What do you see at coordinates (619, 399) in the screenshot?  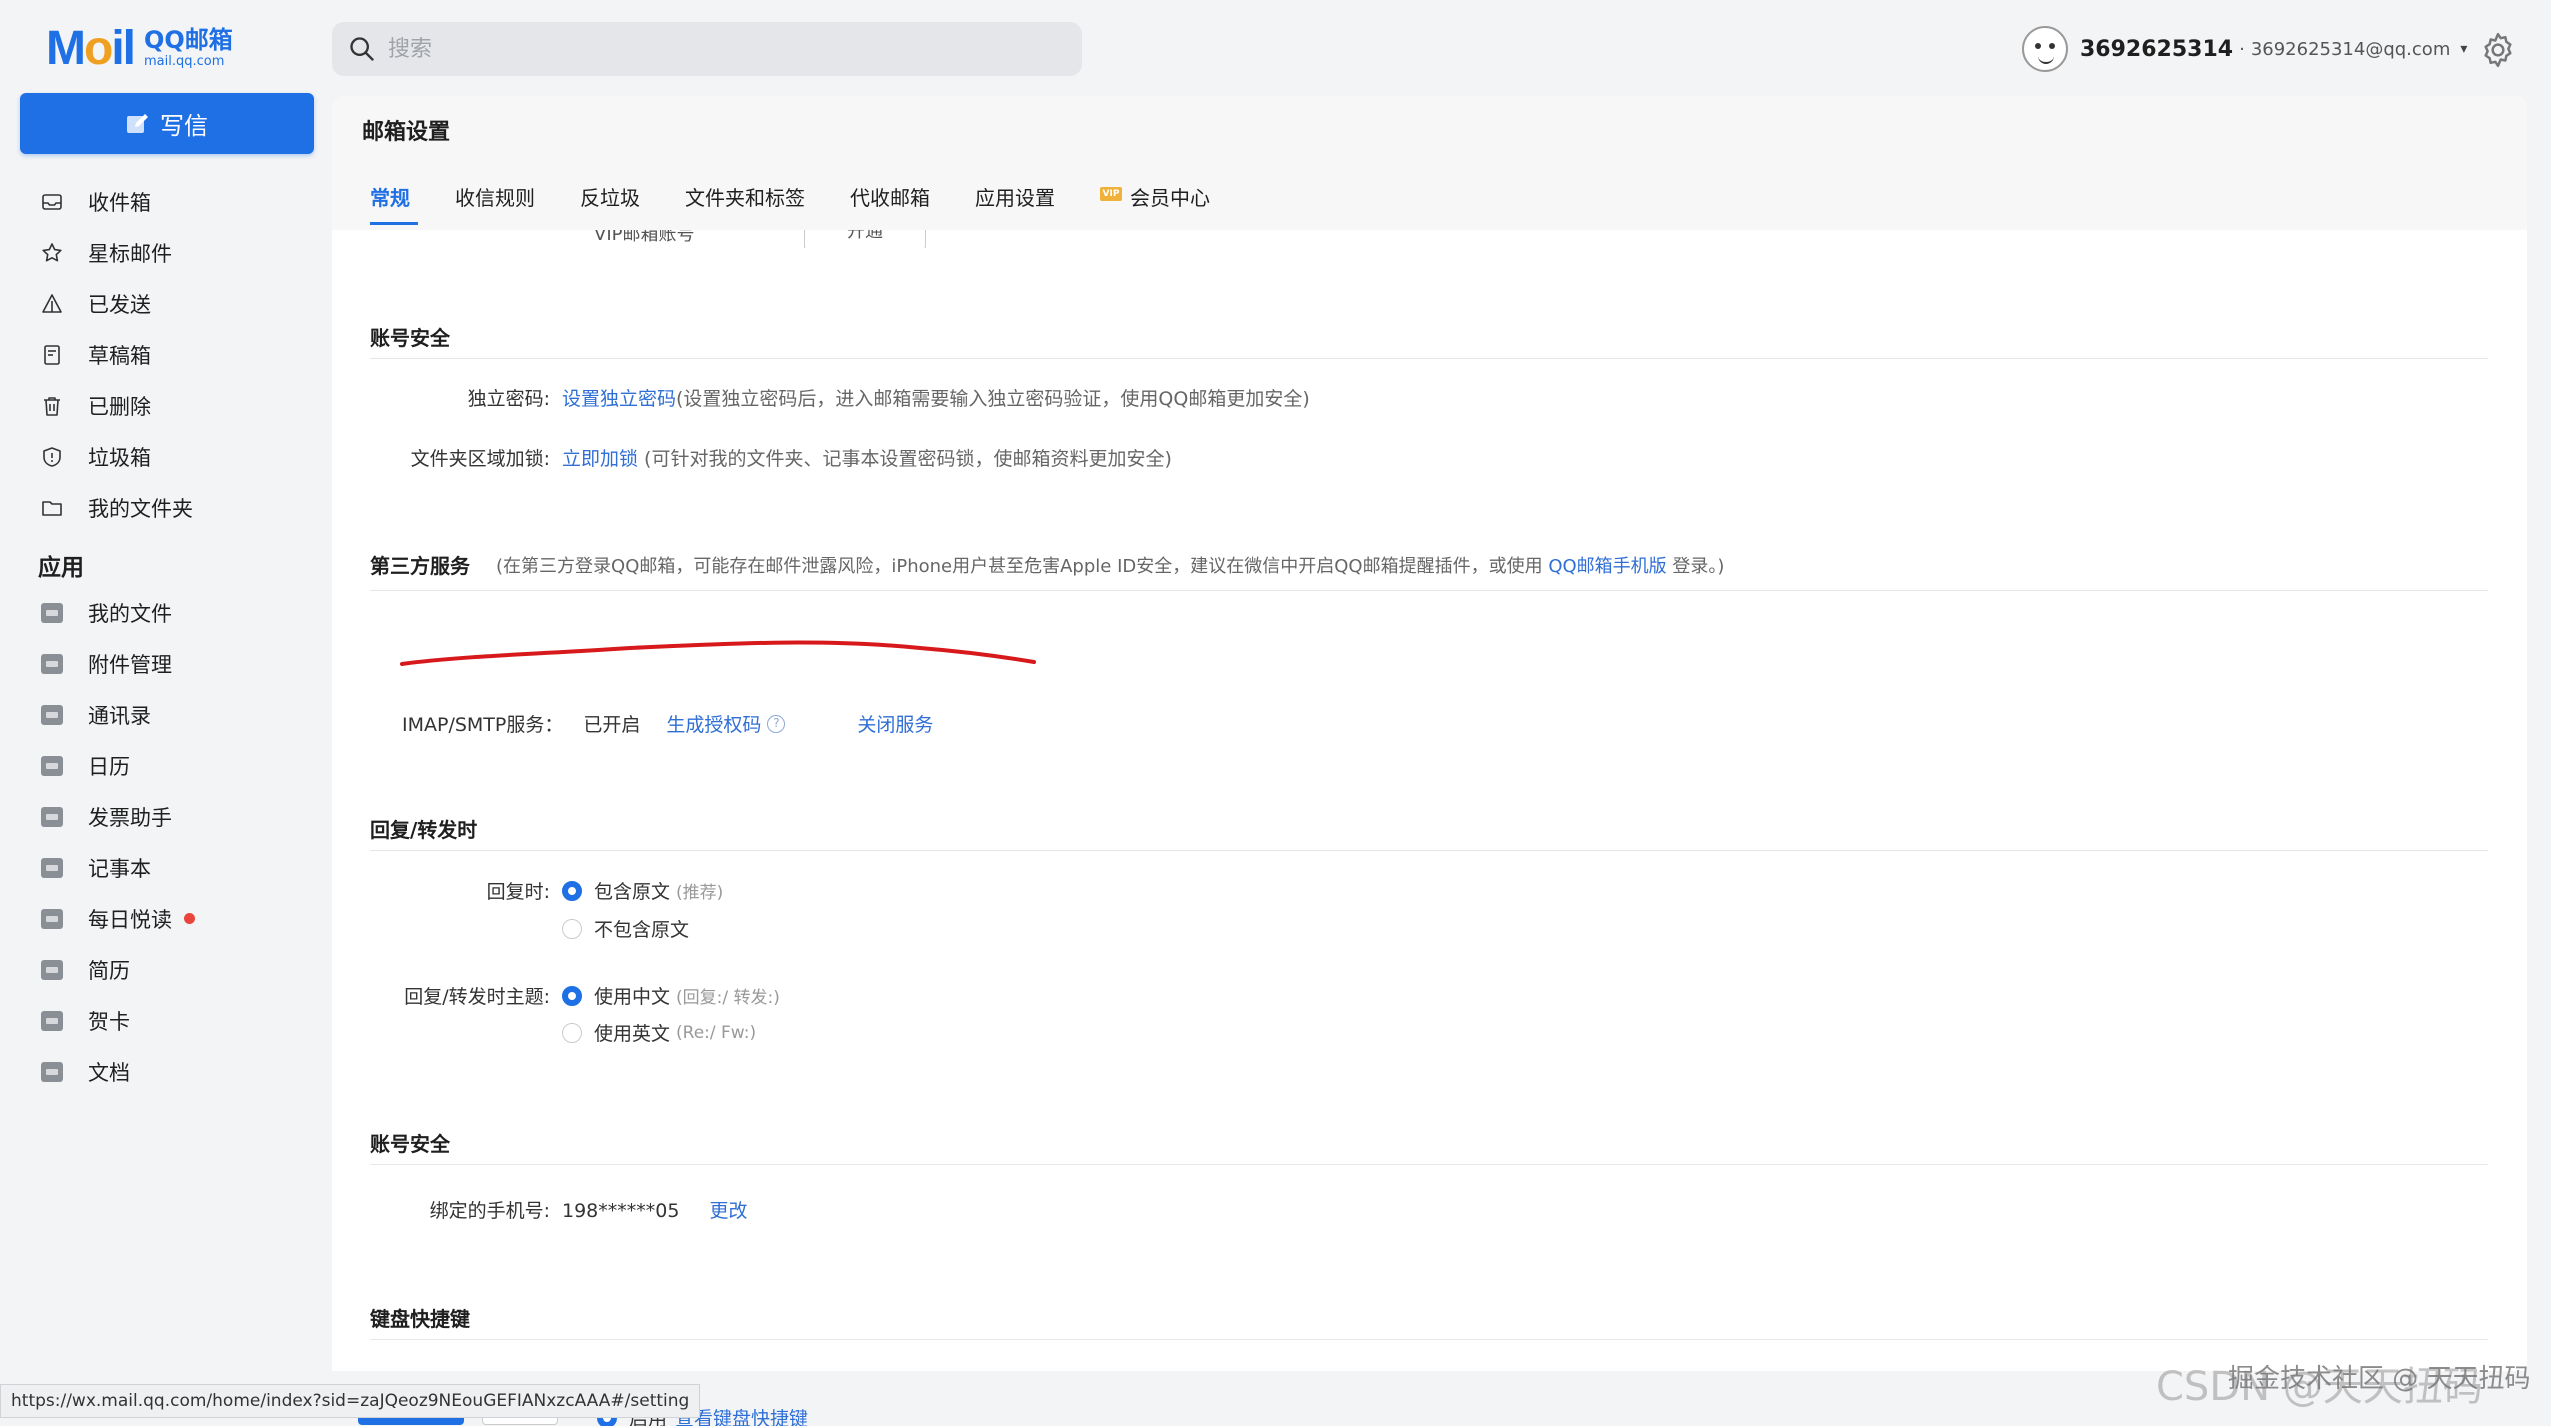 I see `set-password-link: 设置独立密码` at bounding box center [619, 399].